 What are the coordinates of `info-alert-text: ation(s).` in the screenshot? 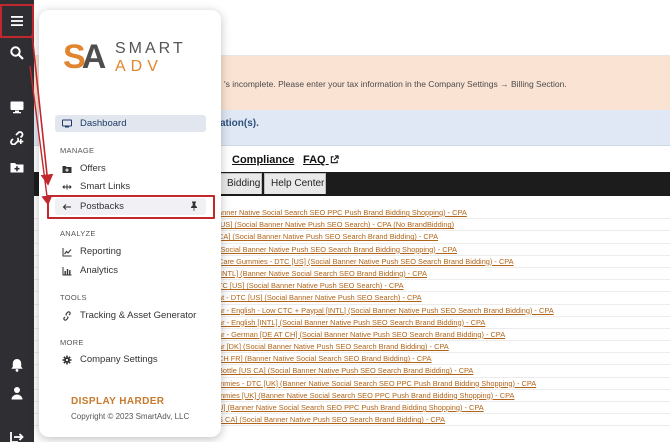 It's located at (239, 123).